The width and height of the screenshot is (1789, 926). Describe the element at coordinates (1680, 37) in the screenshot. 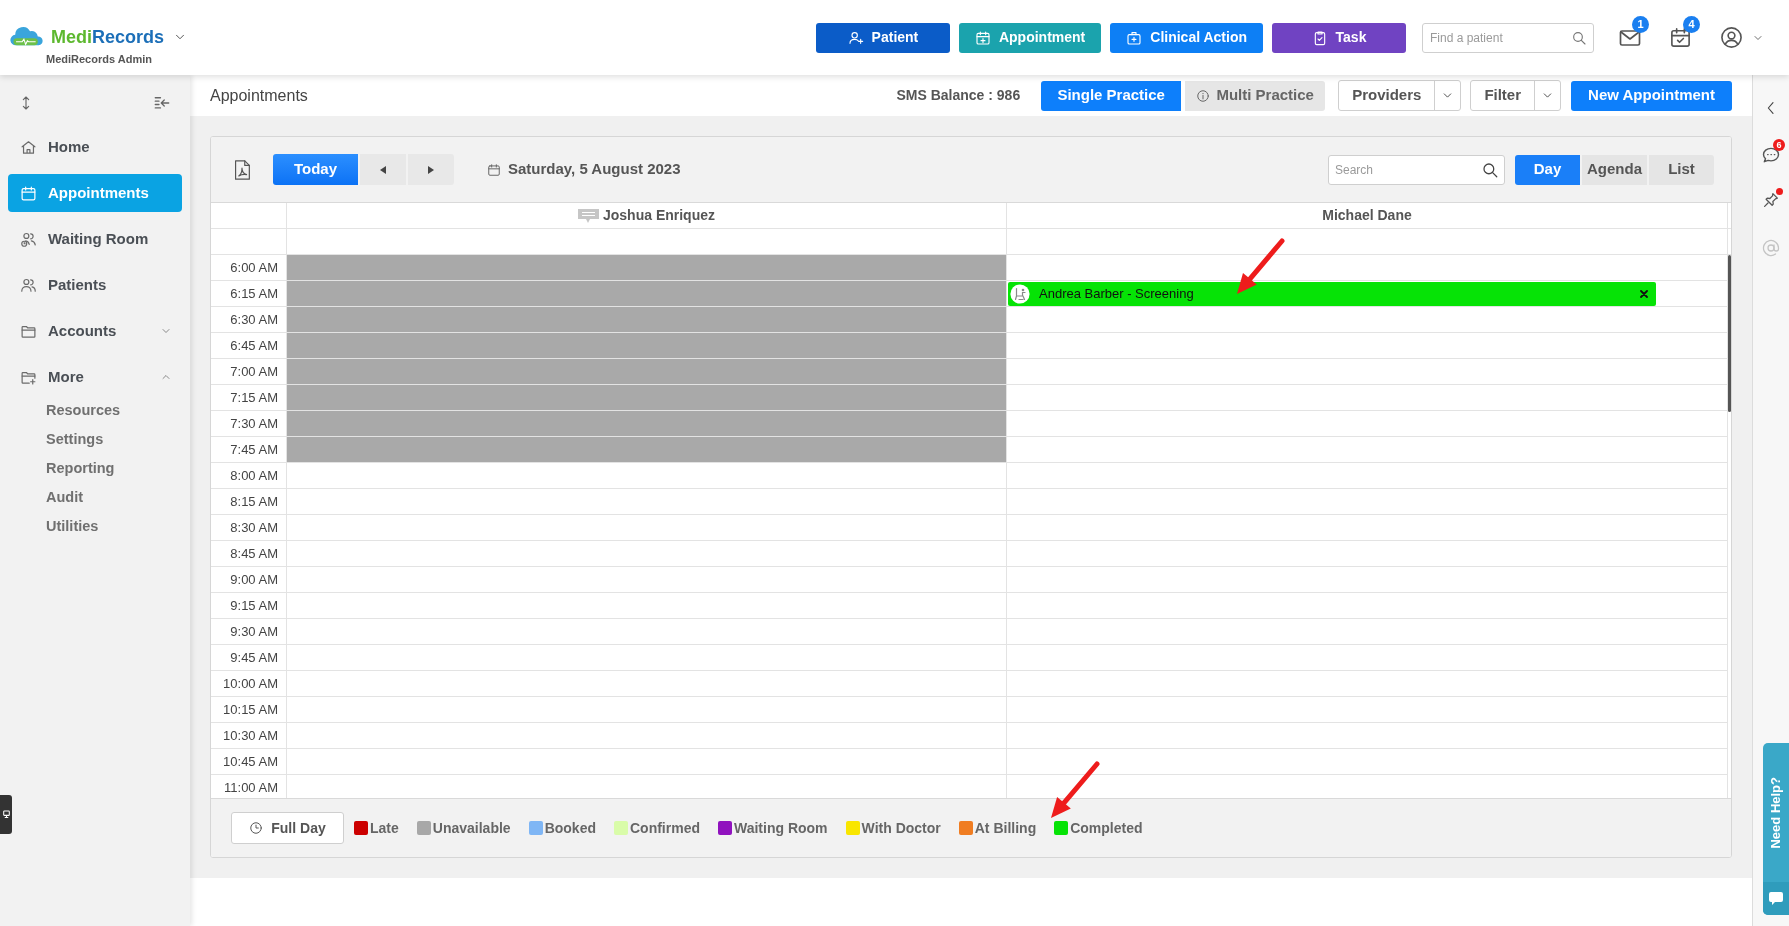

I see `calendar-check-icon` at that location.